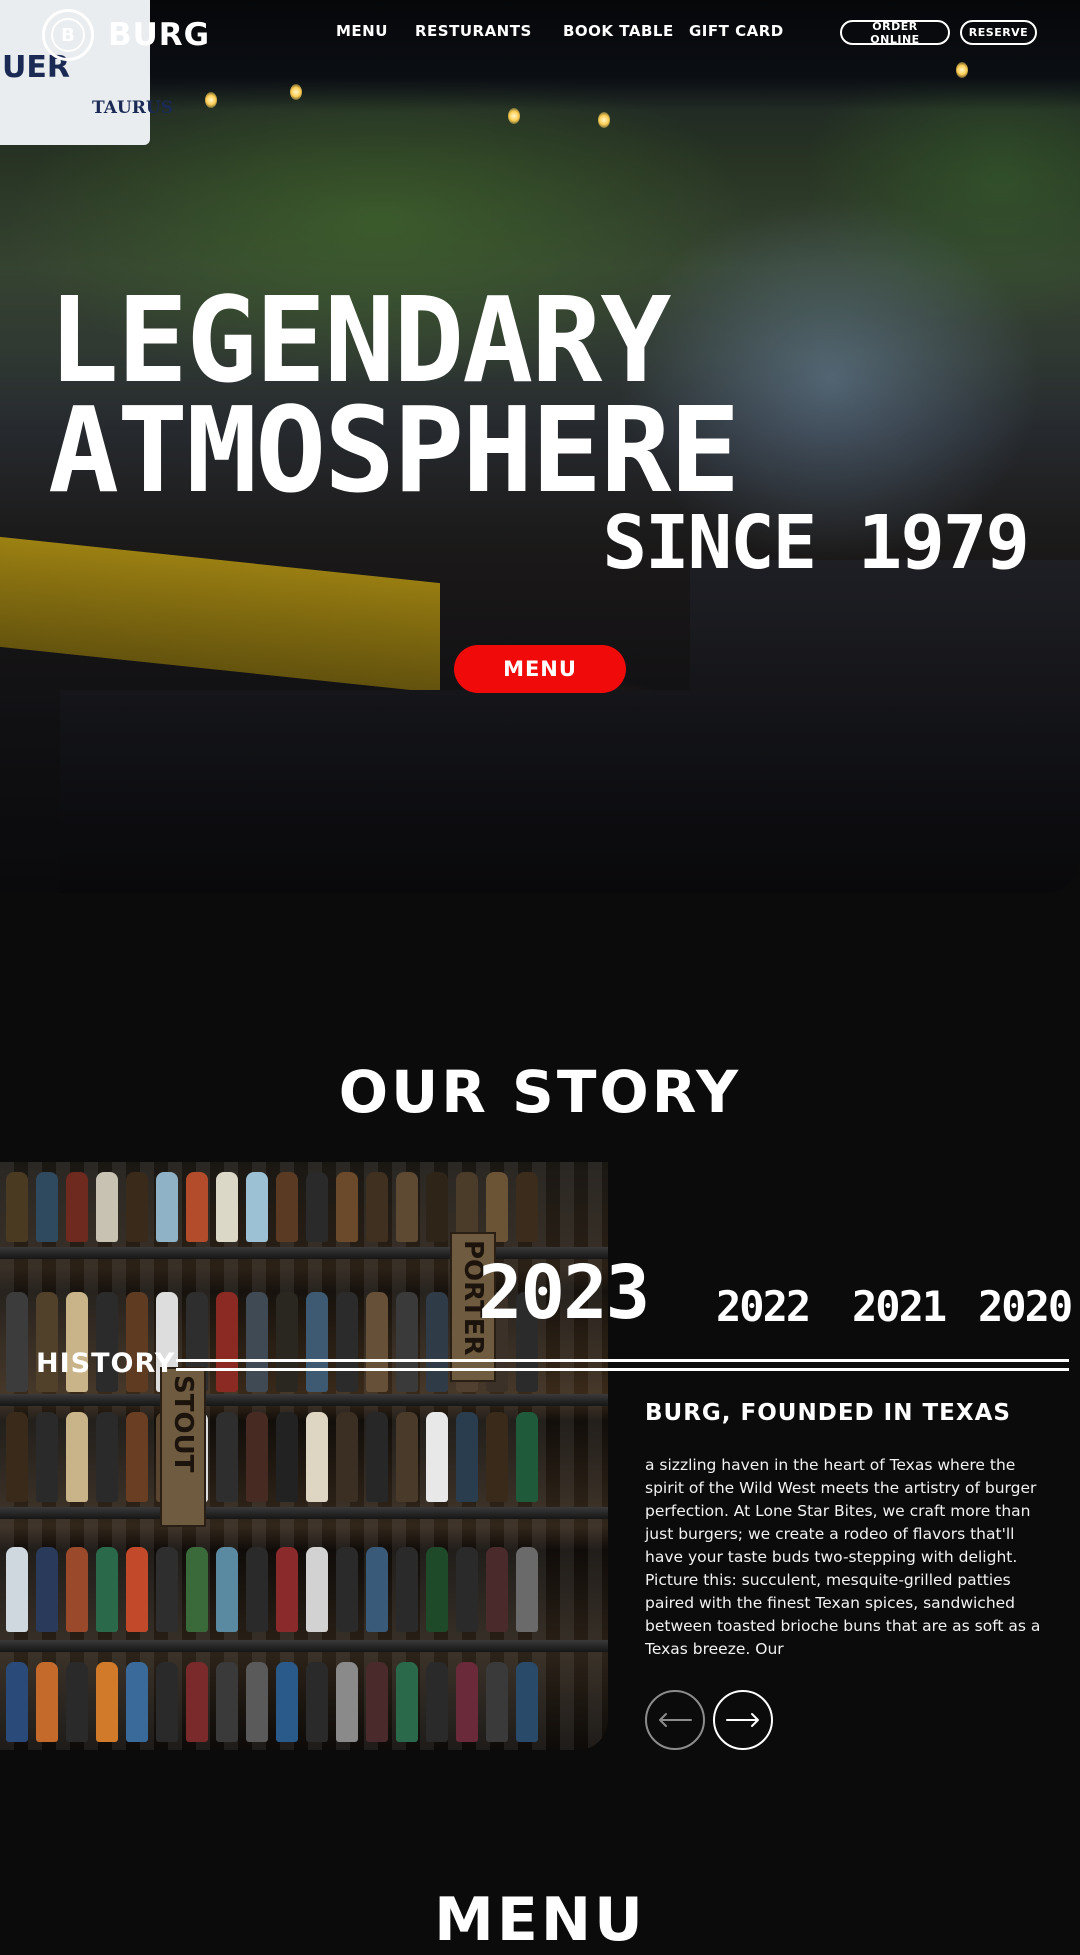 This screenshot has width=1080, height=1955. I want to click on prev-button, so click(675, 1720).